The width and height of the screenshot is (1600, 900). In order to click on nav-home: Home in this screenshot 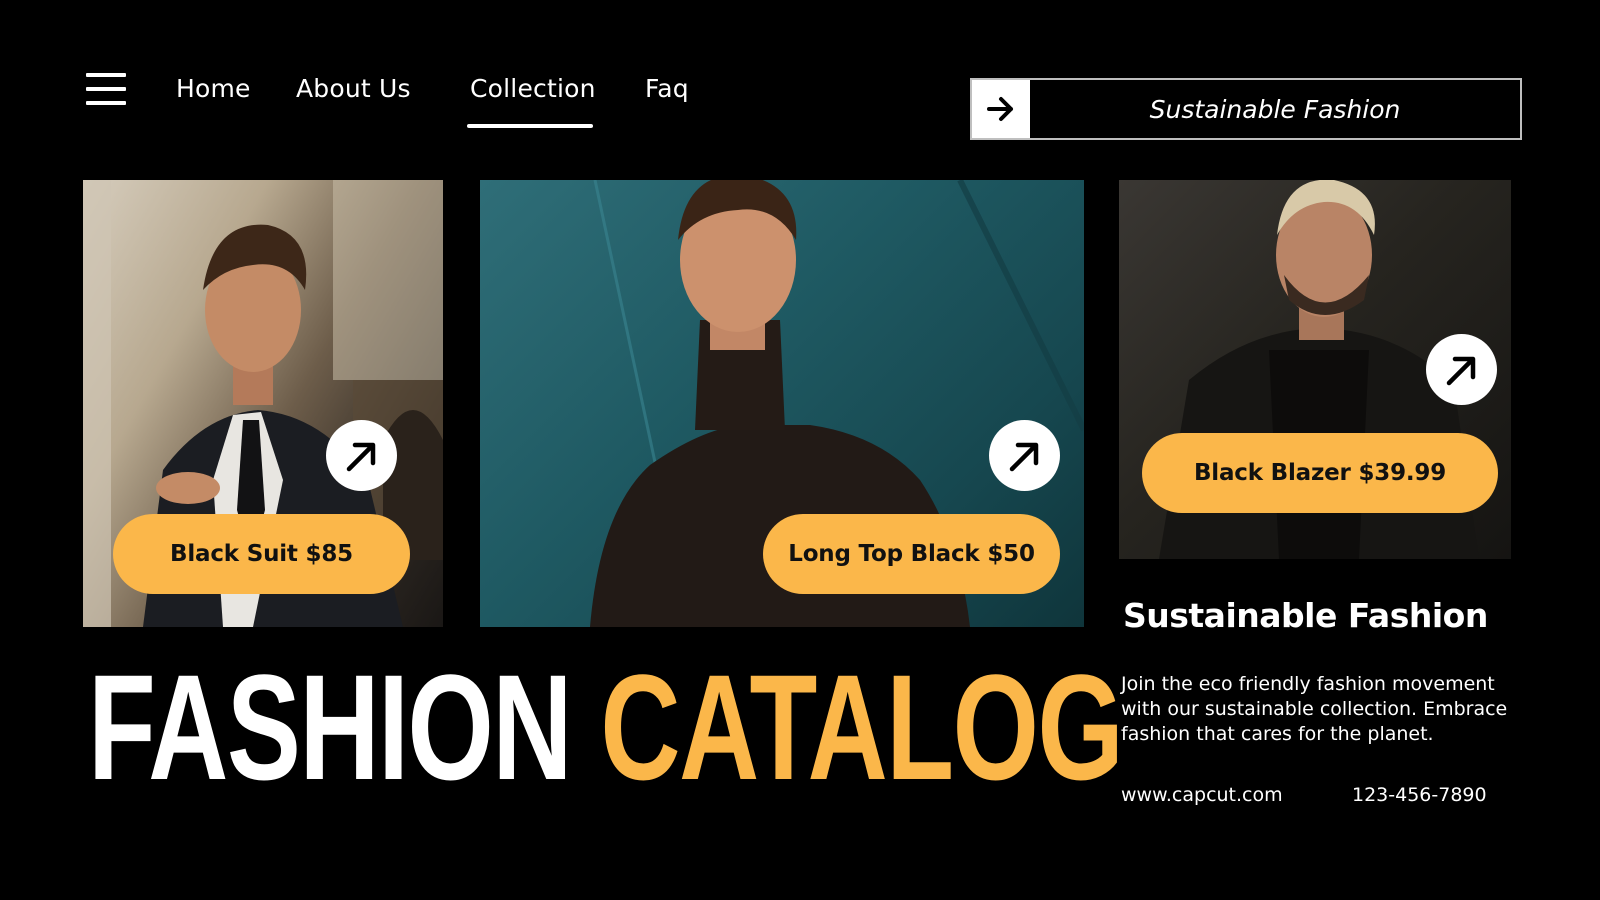, I will do `click(213, 88)`.